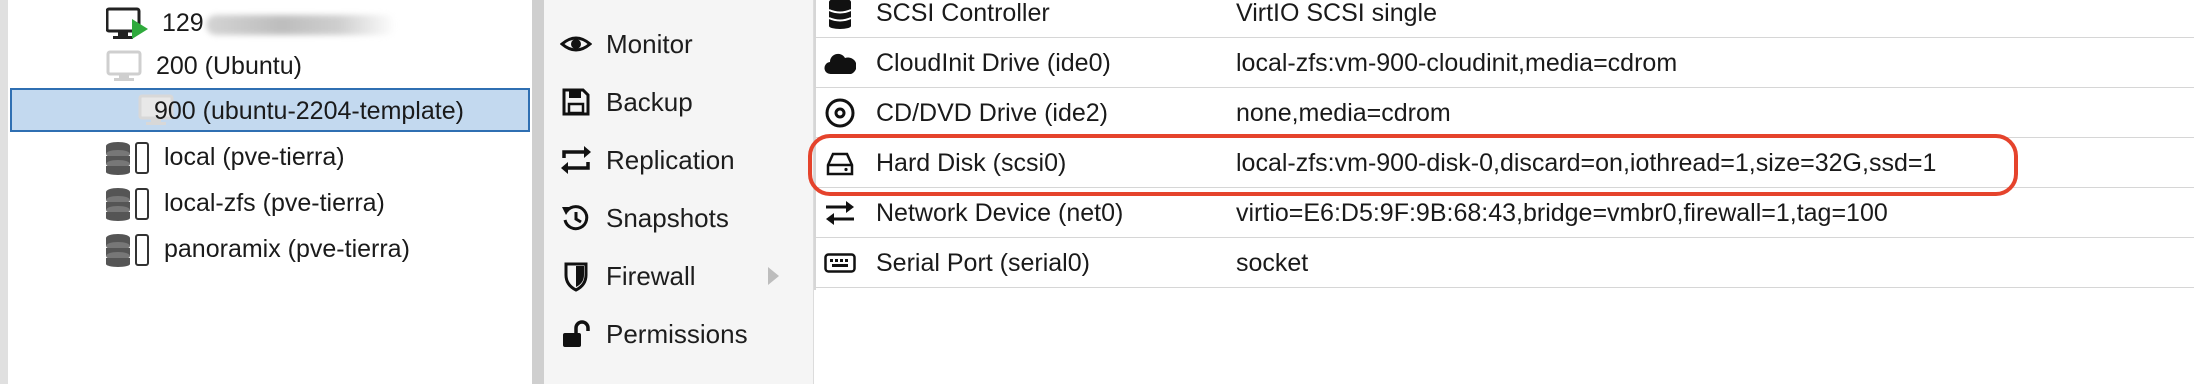 The width and height of the screenshot is (2194, 384). What do you see at coordinates (309, 111) in the screenshot?
I see `tree-item-label: 900 (ubuntu-2204-template)` at bounding box center [309, 111].